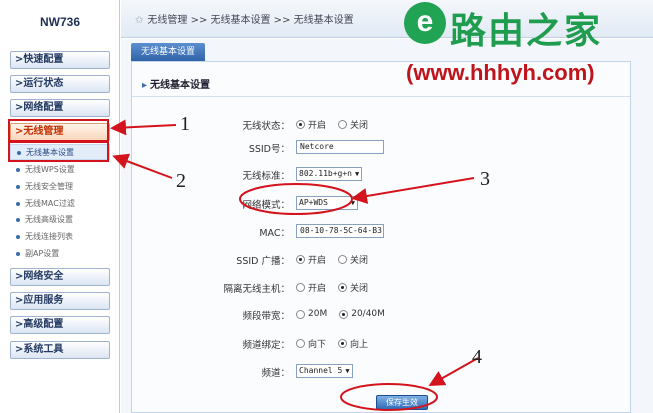 This screenshot has height=413, width=653. I want to click on brand-url: (www.hhhyh.com), so click(500, 72).